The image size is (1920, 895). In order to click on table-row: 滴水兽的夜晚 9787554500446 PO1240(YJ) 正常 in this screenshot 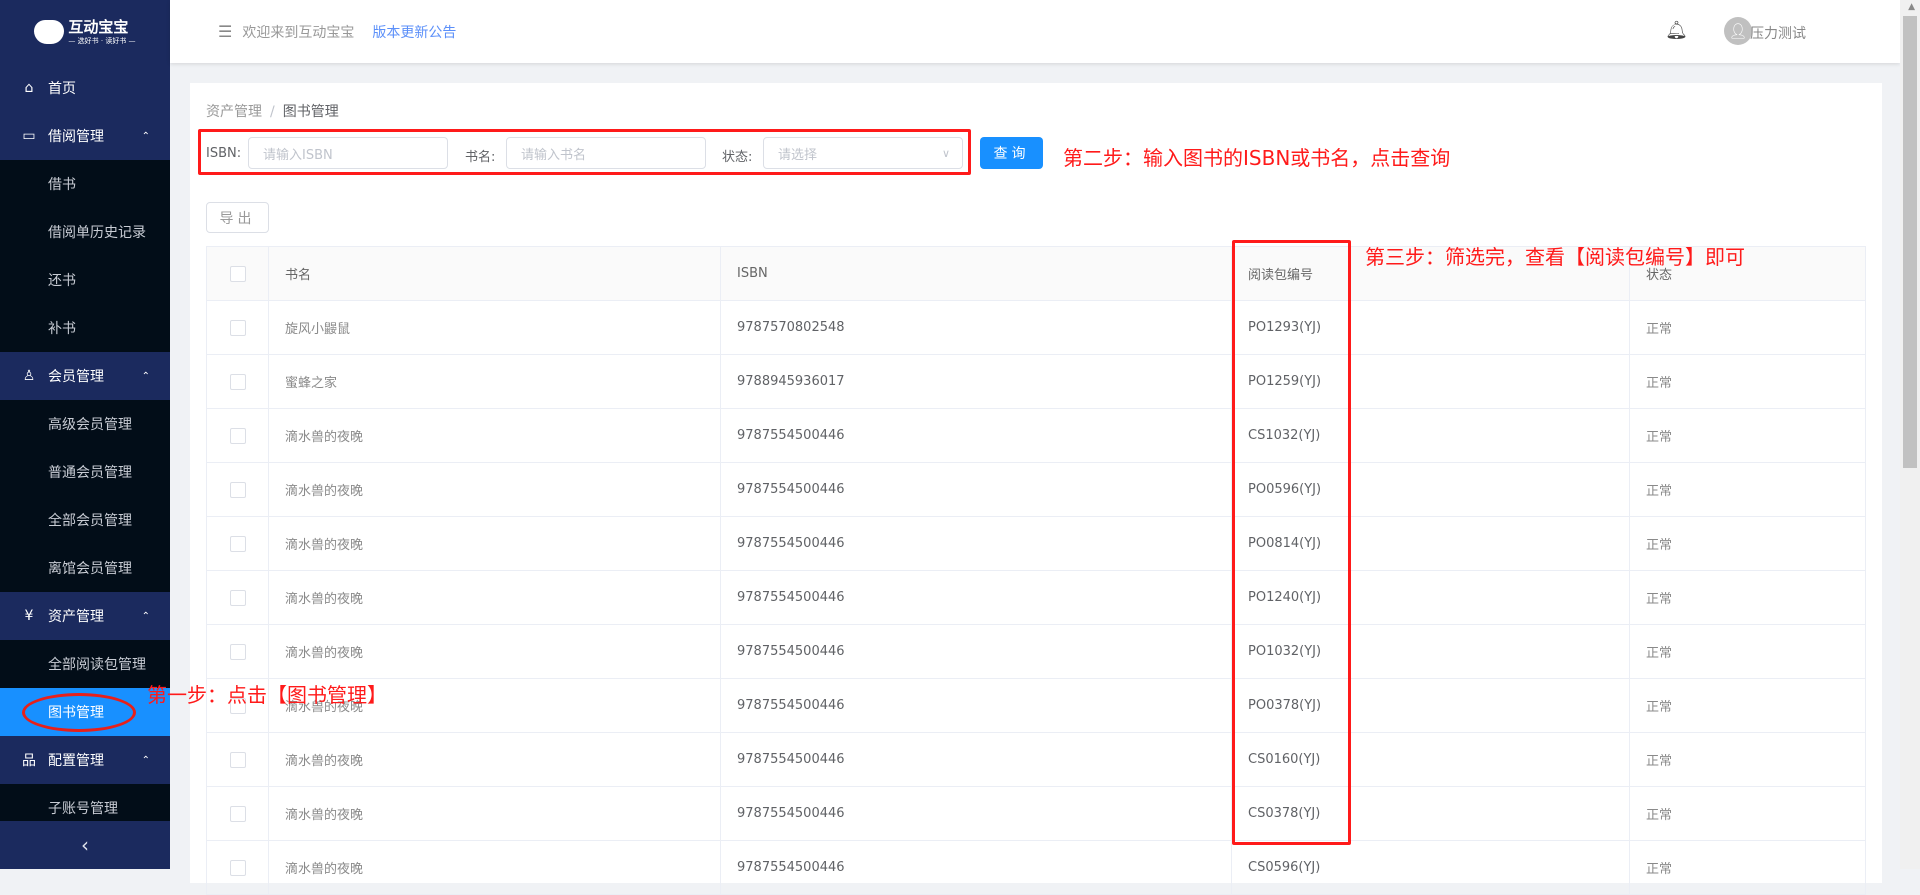, I will do `click(1036, 598)`.